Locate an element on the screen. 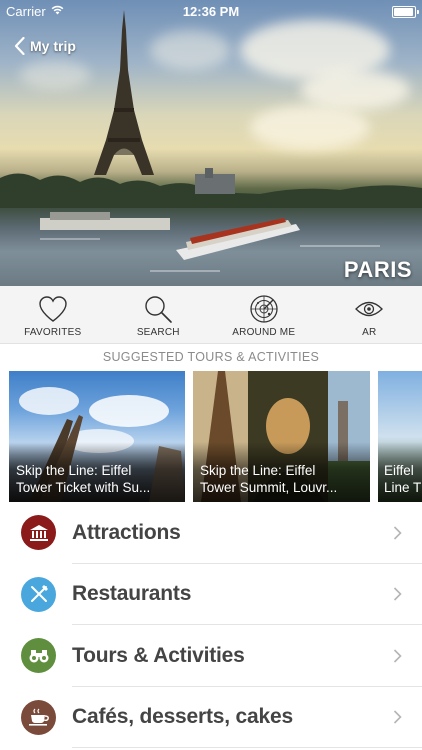 This screenshot has width=422, height=750. category-label: Attractions is located at coordinates (126, 532).